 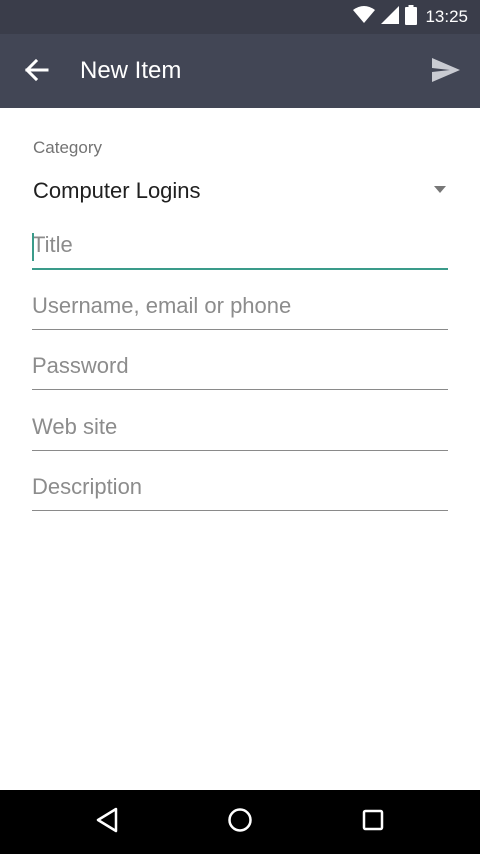 What do you see at coordinates (240, 192) in the screenshot?
I see `category-dropdown: Computer Logins` at bounding box center [240, 192].